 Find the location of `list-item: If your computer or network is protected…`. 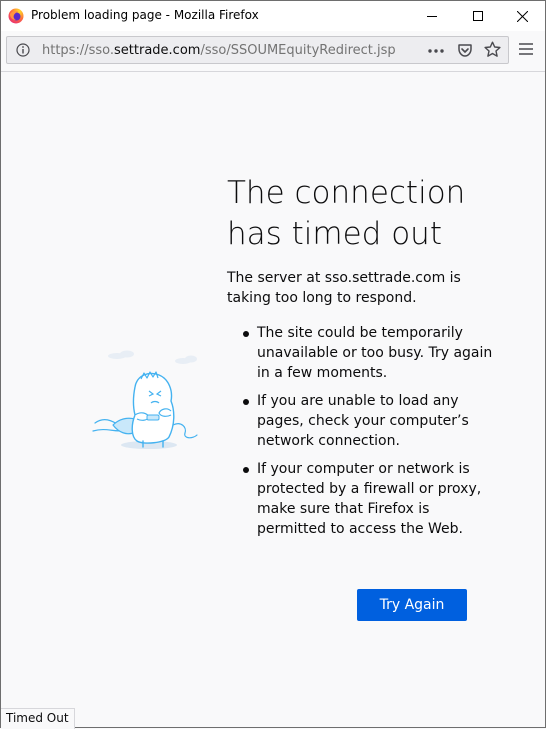

list-item: If your computer or network is protected… is located at coordinates (370, 499).